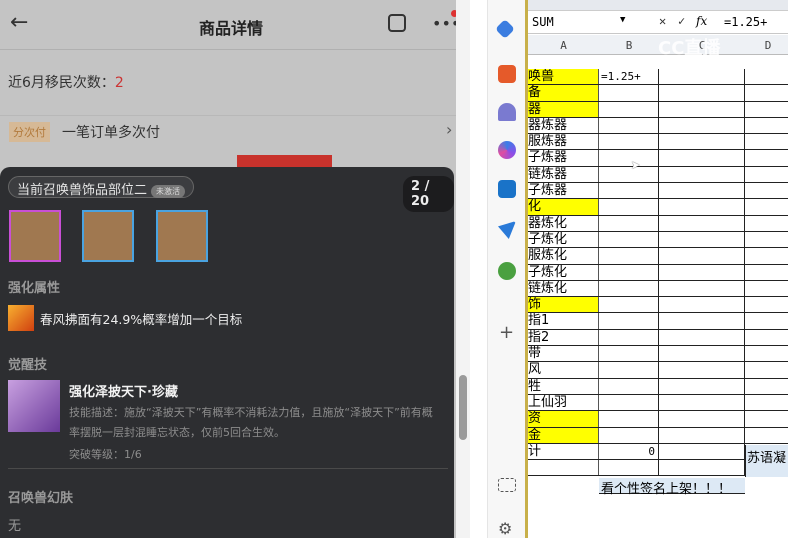 This screenshot has height=538, width=788. Describe the element at coordinates (563, 223) in the screenshot. I see `cell-a: 器炼化` at that location.